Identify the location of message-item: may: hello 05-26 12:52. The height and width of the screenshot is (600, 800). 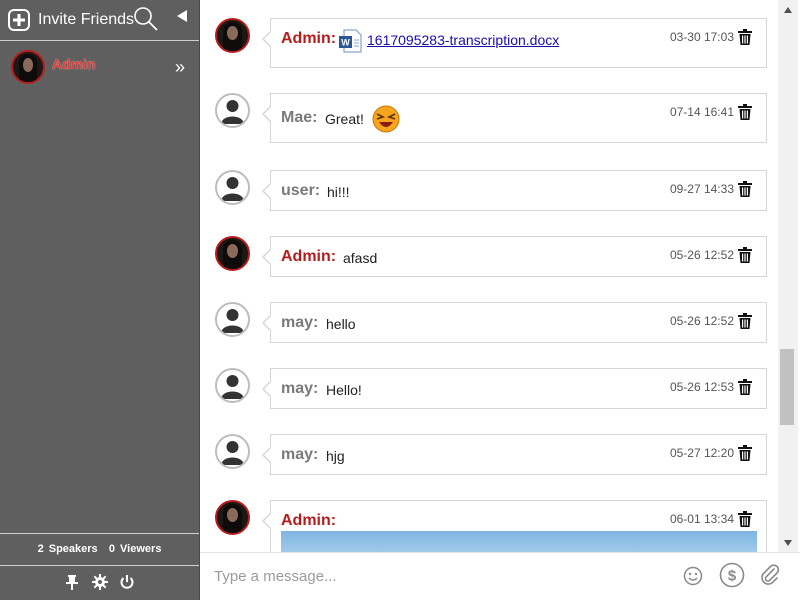
(489, 323).